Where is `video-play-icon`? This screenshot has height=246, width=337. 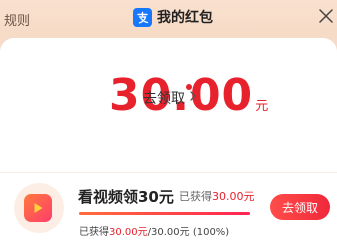
video-play-icon is located at coordinates (38, 208).